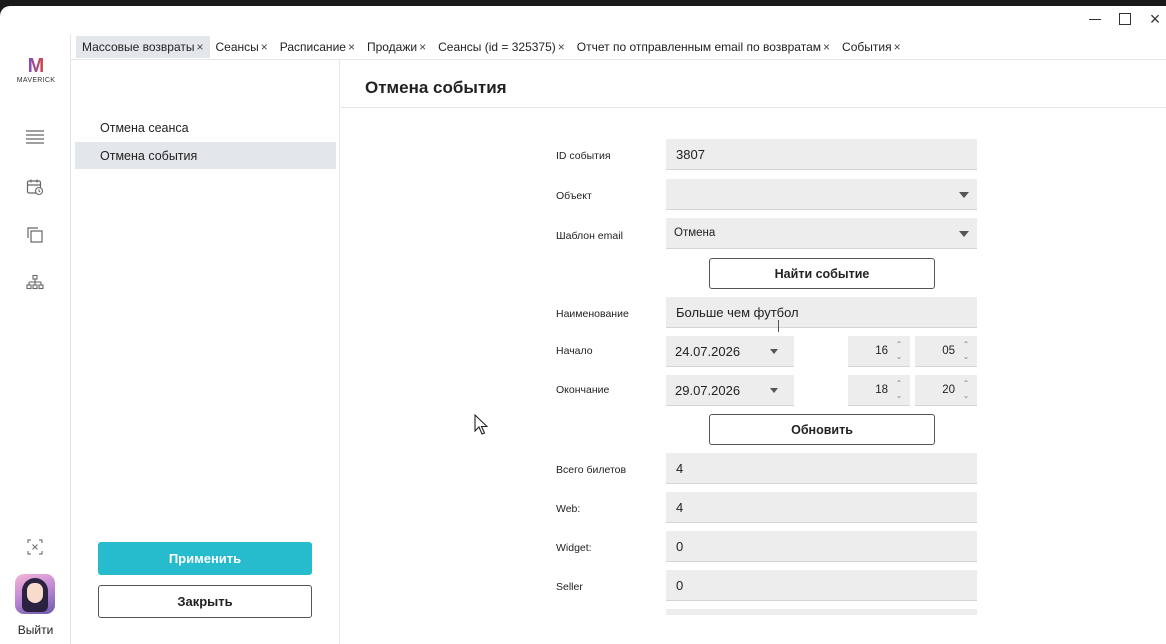  I want to click on close-button: Закрыть, so click(205, 601).